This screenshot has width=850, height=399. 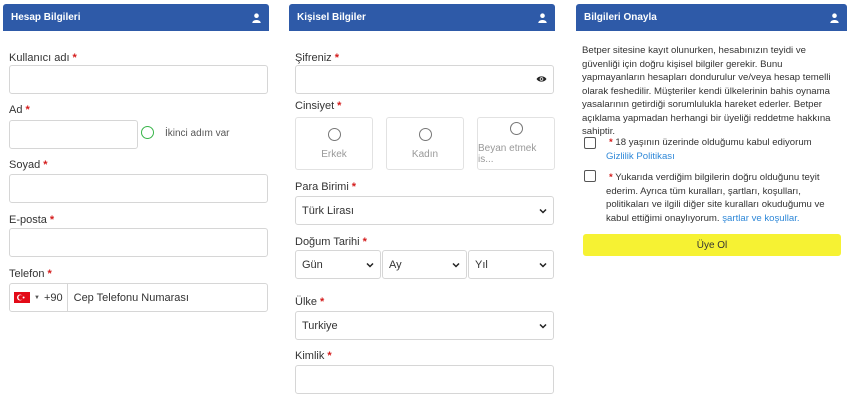 What do you see at coordinates (46, 17) in the screenshot?
I see `account-panel-title: Hesap Bilgileri` at bounding box center [46, 17].